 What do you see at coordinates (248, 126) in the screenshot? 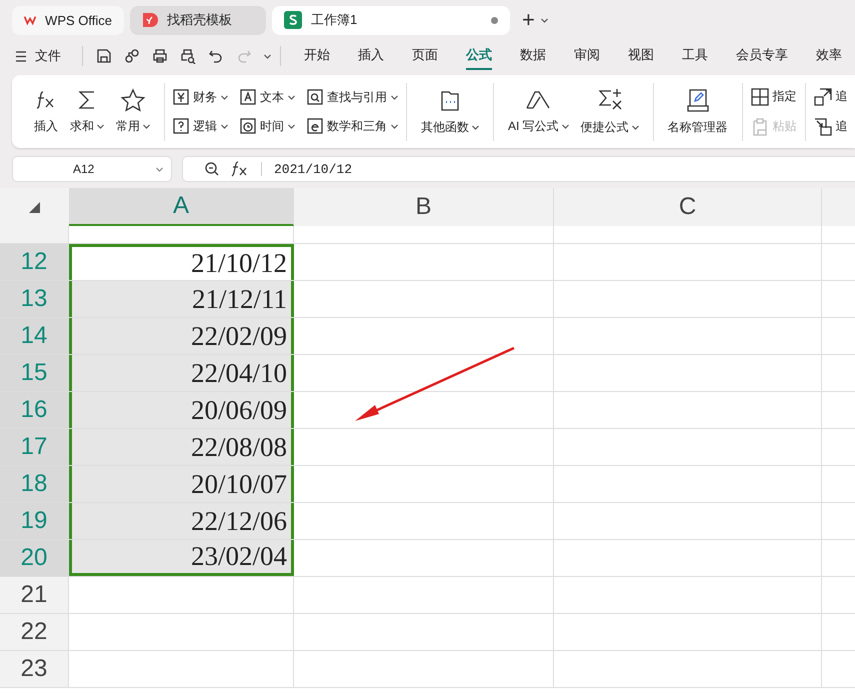
I see `clock-icon` at bounding box center [248, 126].